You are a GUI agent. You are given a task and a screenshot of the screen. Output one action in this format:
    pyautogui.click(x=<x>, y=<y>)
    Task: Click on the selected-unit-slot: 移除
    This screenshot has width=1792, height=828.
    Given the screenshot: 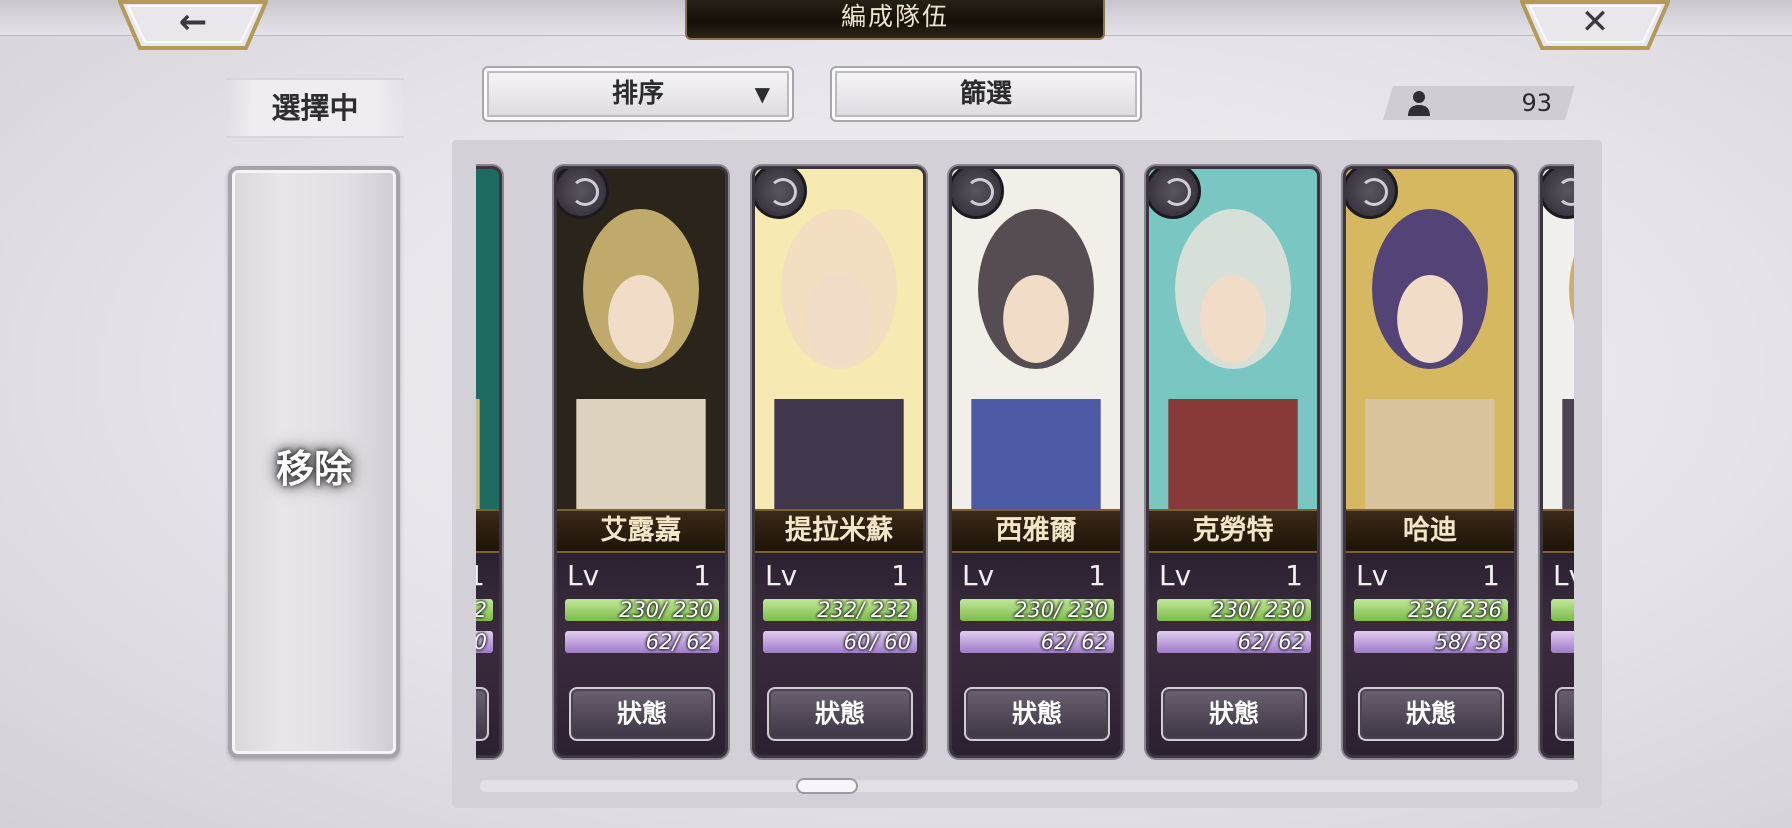 What is the action you would take?
    pyautogui.click(x=314, y=462)
    